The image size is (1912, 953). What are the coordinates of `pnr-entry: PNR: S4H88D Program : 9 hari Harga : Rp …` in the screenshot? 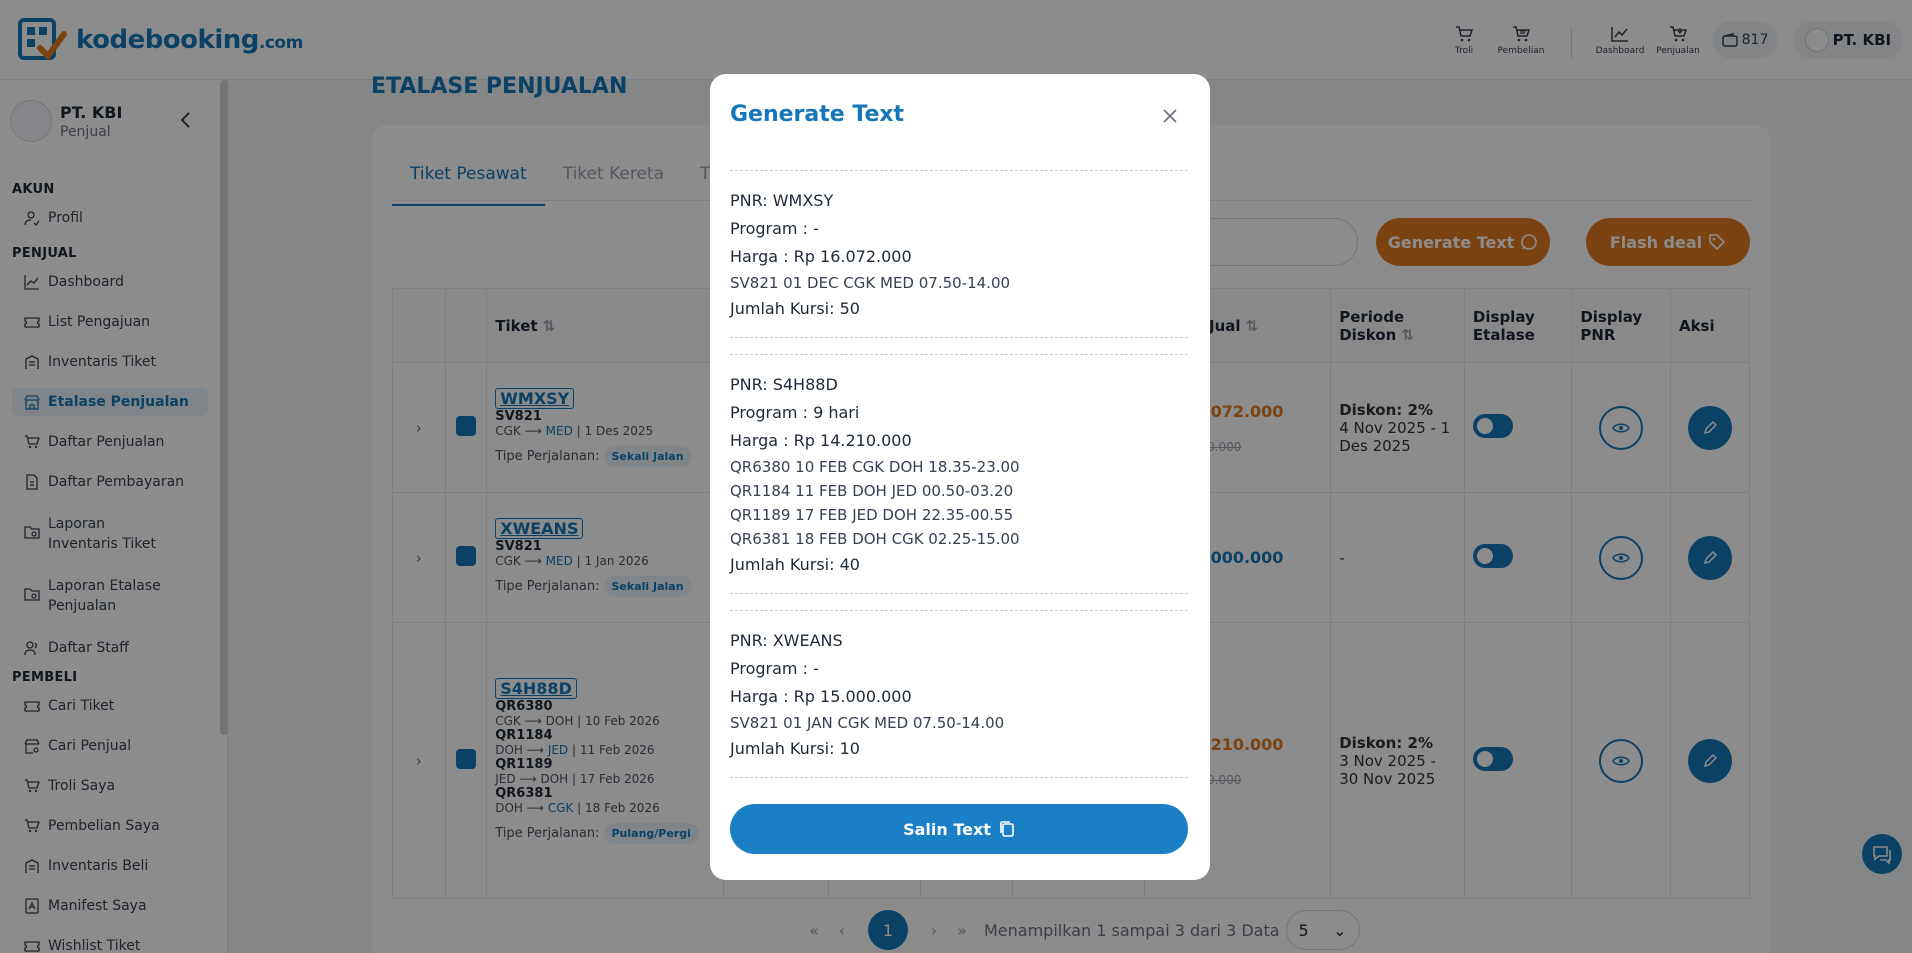 It's located at (959, 474).